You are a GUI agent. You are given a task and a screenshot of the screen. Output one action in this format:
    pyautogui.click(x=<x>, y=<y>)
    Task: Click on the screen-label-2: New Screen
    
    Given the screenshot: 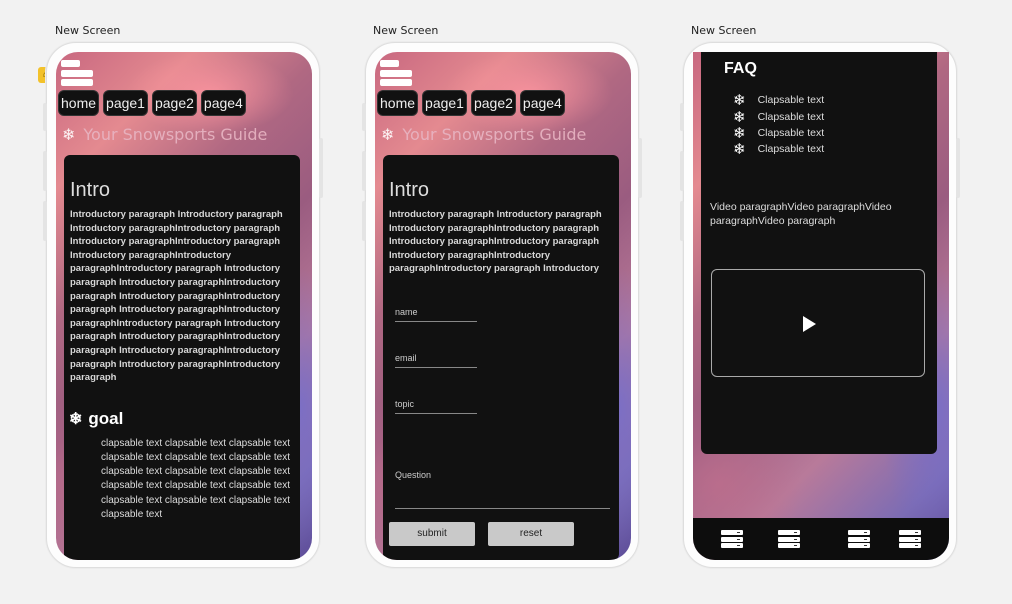 What is the action you would take?
    pyautogui.click(x=405, y=30)
    